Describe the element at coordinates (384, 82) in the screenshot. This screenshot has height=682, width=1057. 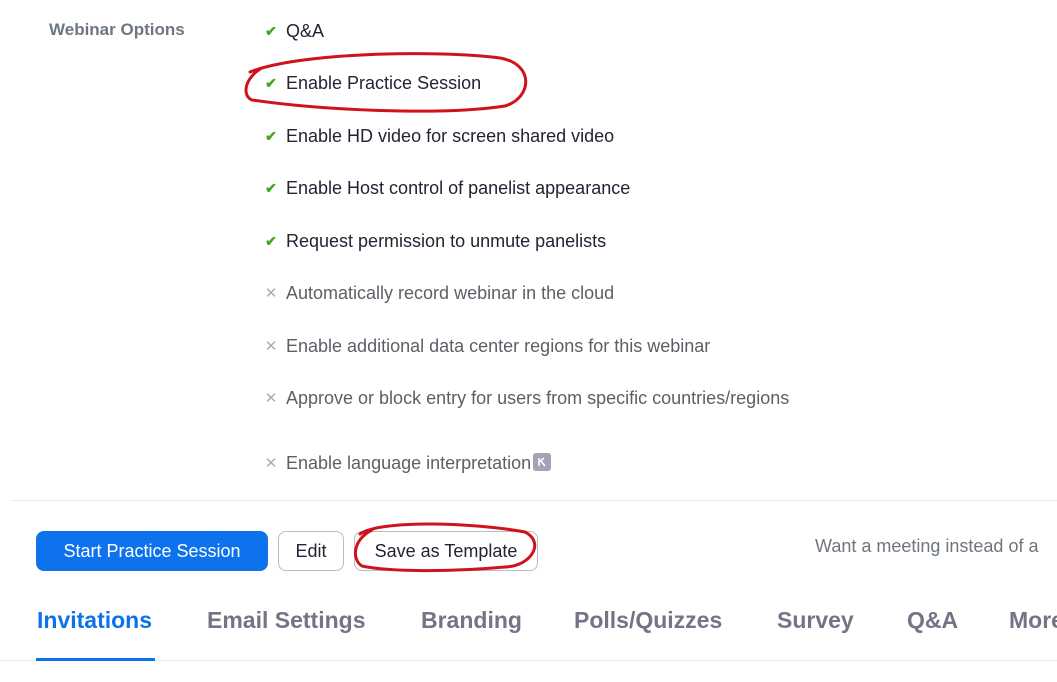
I see `option-label: Enable Practice Session` at that location.